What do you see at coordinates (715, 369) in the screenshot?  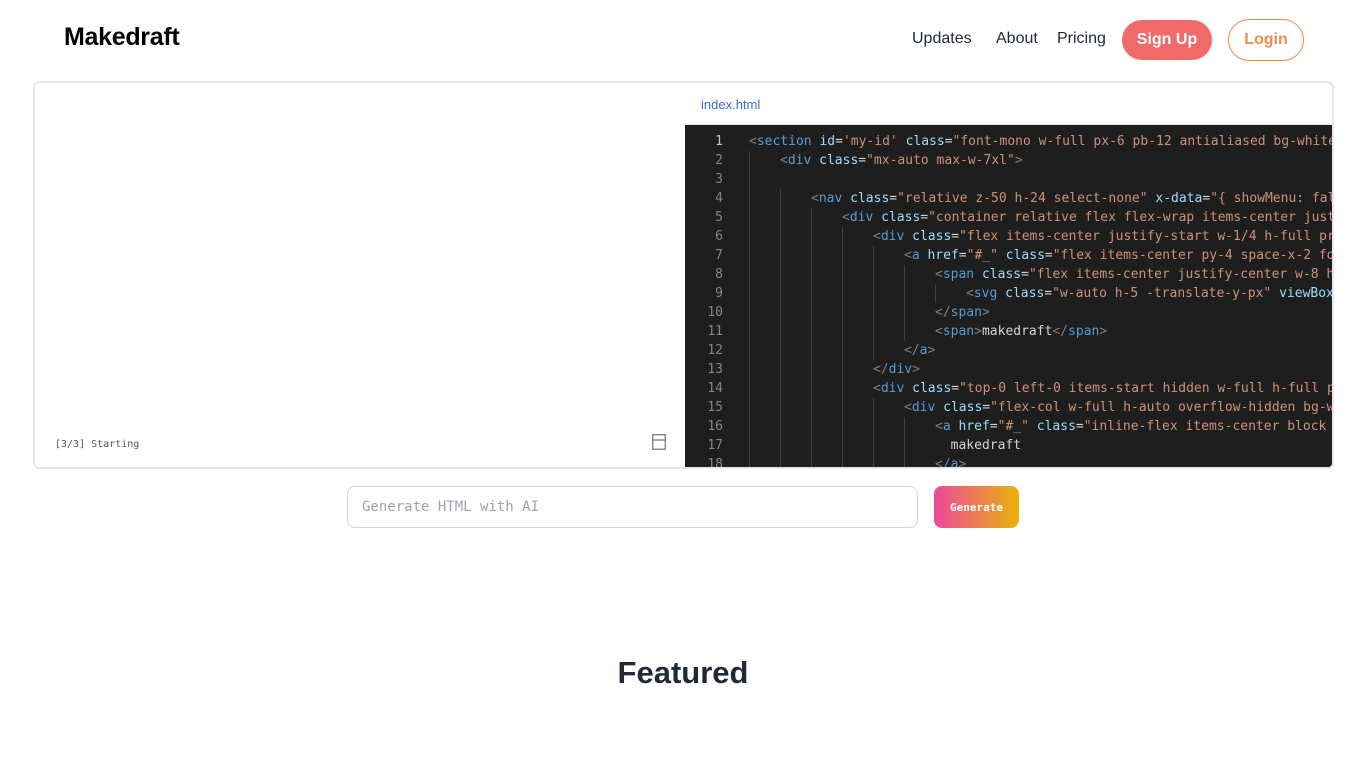 I see `line-number: 13` at bounding box center [715, 369].